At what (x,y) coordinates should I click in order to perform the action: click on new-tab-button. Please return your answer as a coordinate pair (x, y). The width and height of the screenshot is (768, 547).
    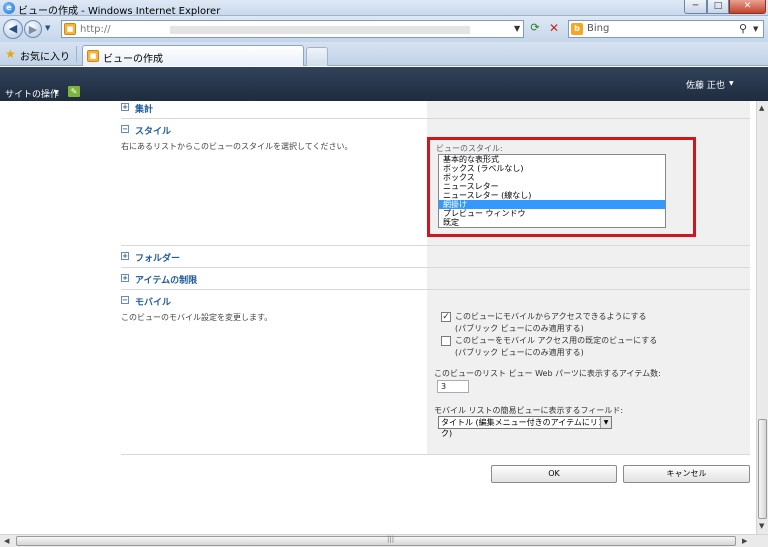
    Looking at the image, I should click on (317, 56).